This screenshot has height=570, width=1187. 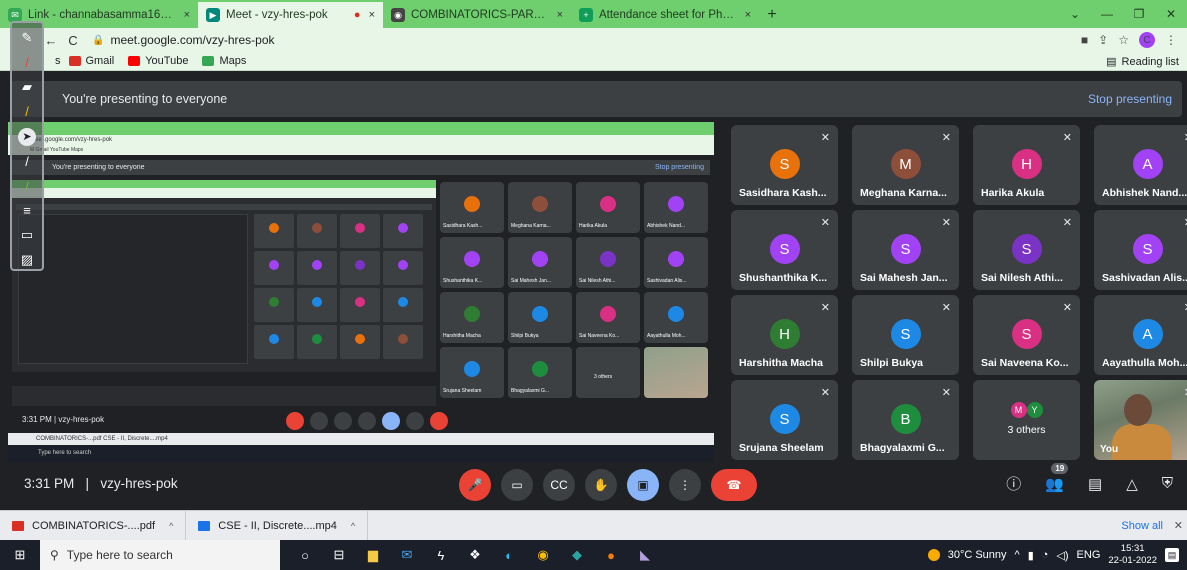 I want to click on laser-icon: /, so click(x=27, y=162).